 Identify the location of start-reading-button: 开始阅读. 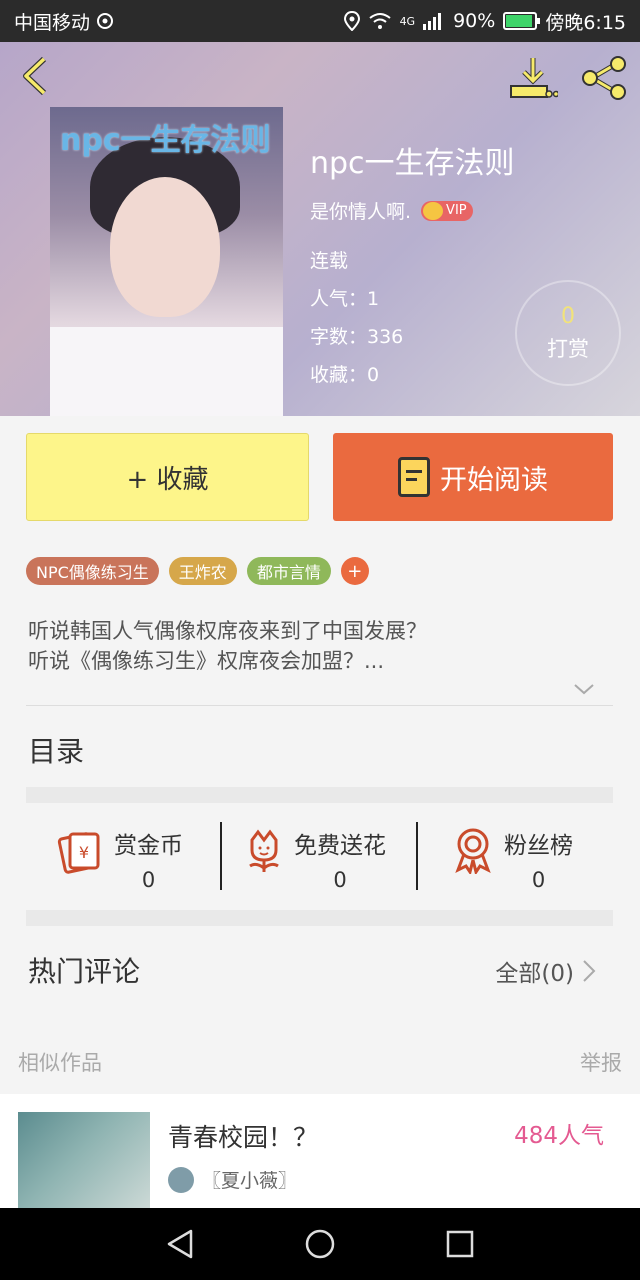
(473, 477).